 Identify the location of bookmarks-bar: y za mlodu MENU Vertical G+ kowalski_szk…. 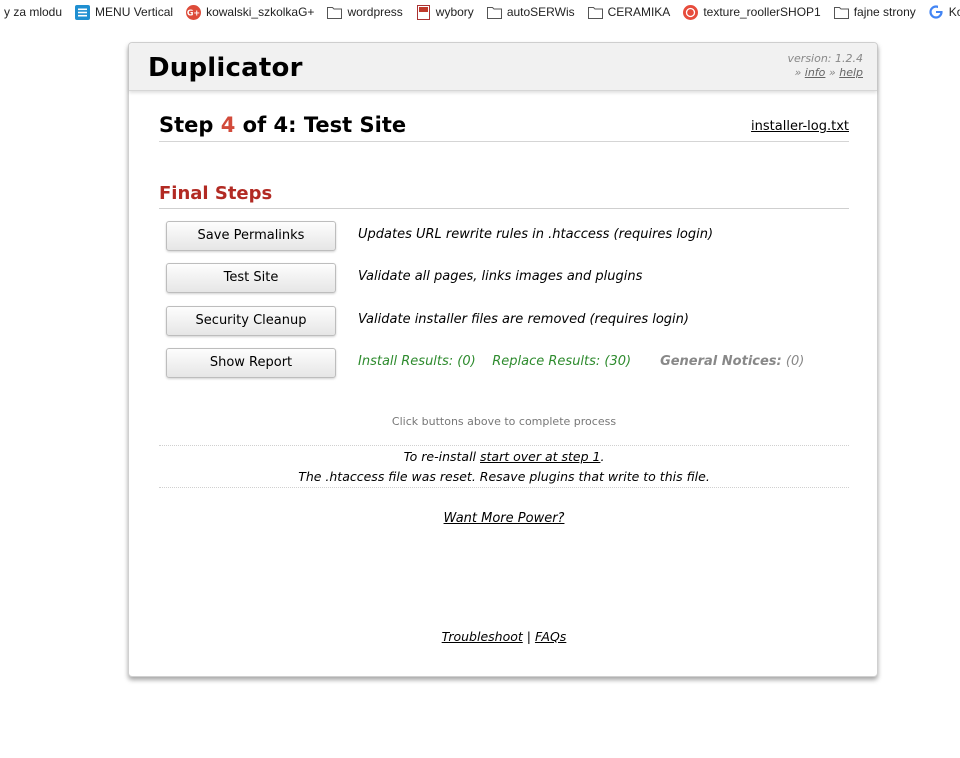
(480, 12).